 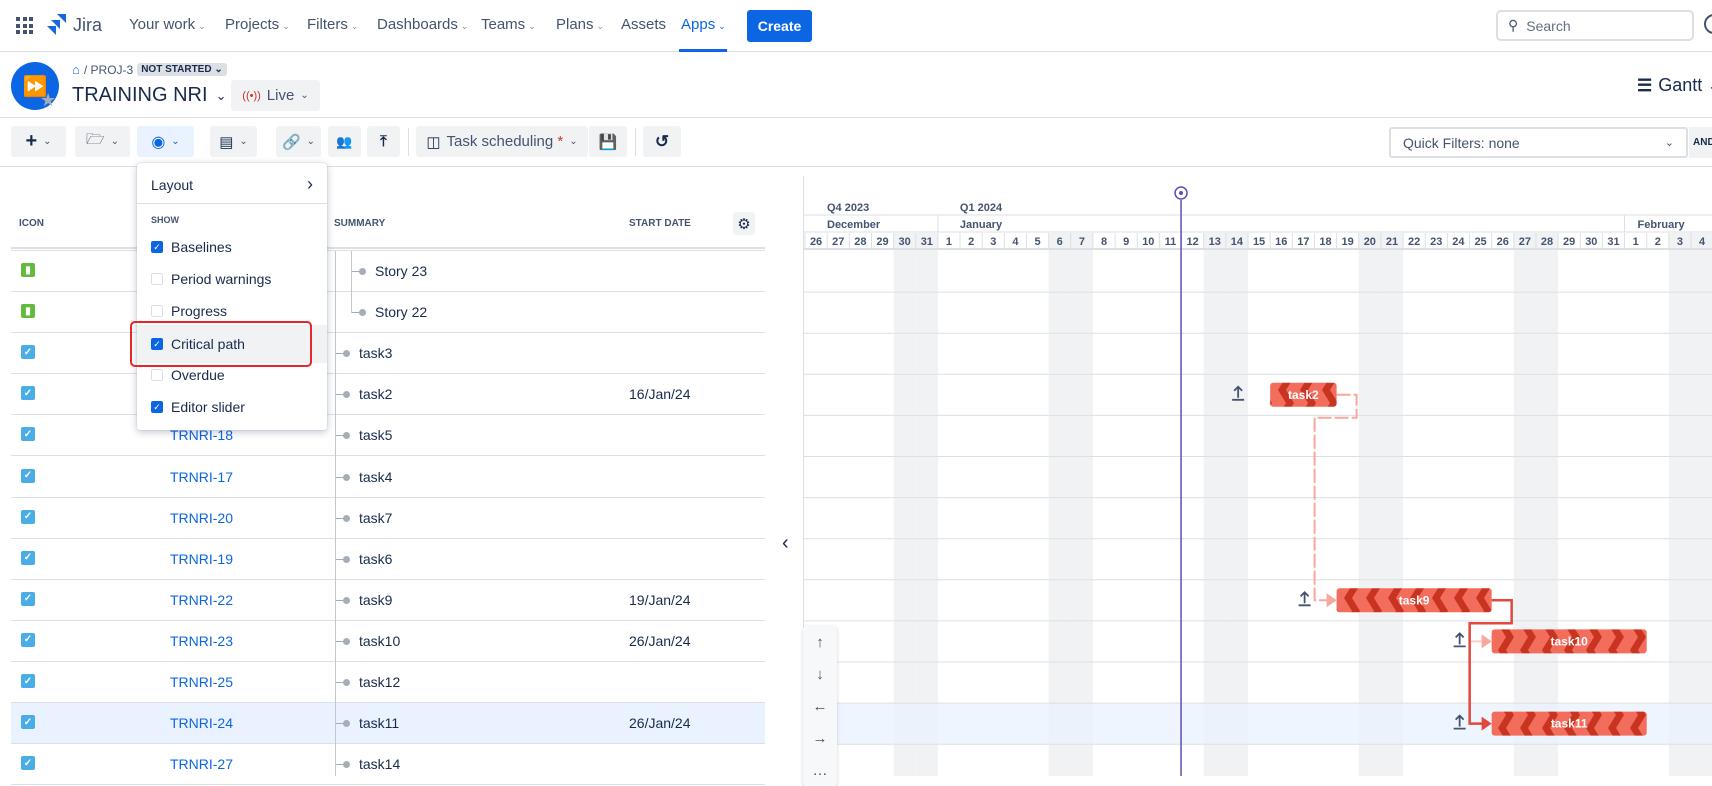 What do you see at coordinates (232, 184) in the screenshot?
I see `menu-item-layout: Layout ›` at bounding box center [232, 184].